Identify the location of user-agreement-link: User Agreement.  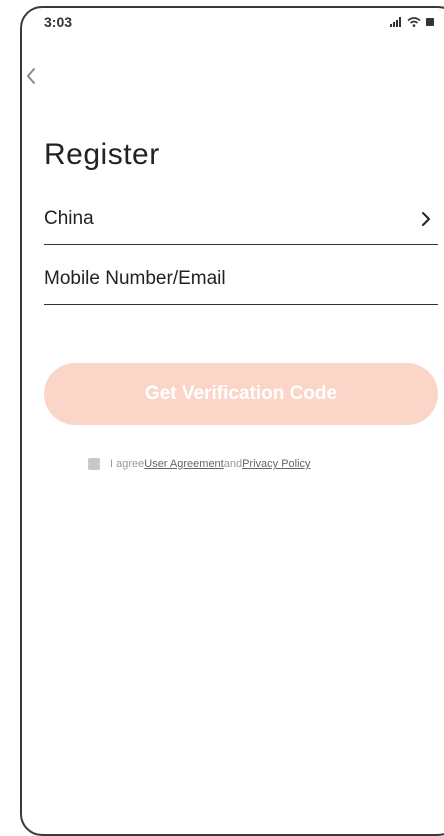
(183, 464).